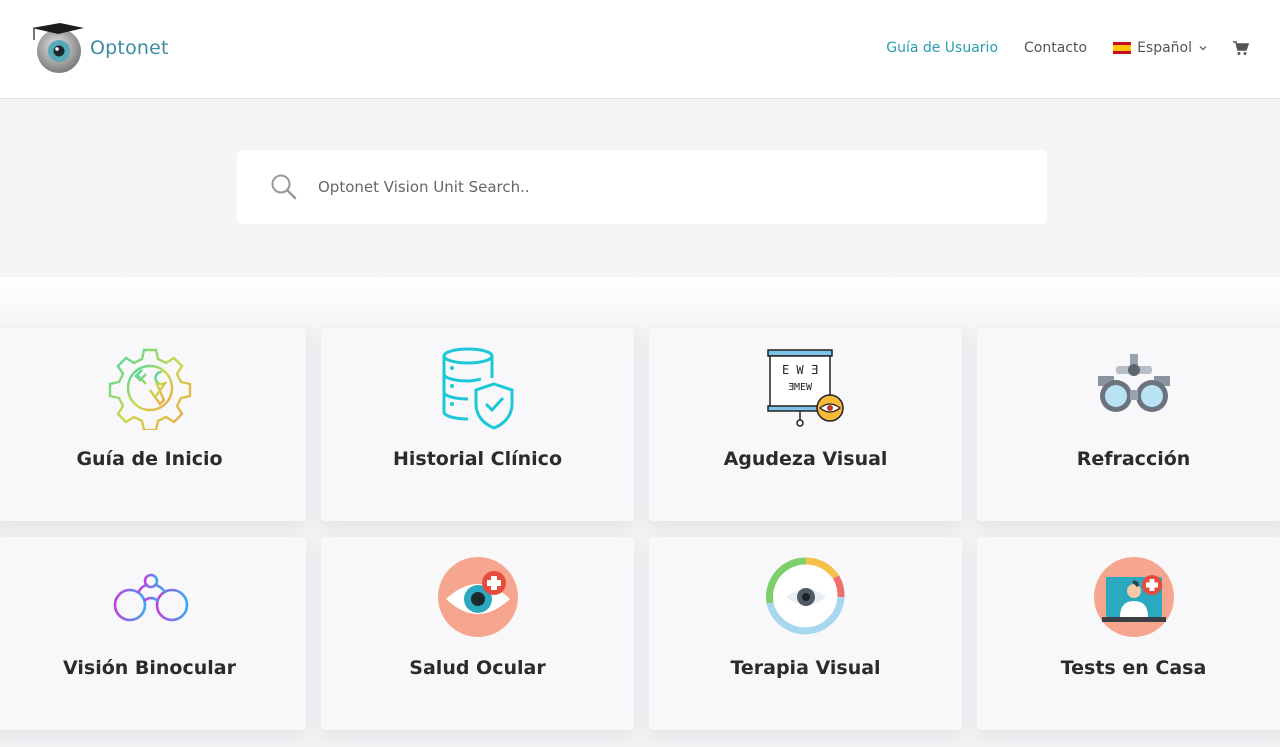 The width and height of the screenshot is (1280, 747). I want to click on nav-contacto: Contacto, so click(1055, 48).